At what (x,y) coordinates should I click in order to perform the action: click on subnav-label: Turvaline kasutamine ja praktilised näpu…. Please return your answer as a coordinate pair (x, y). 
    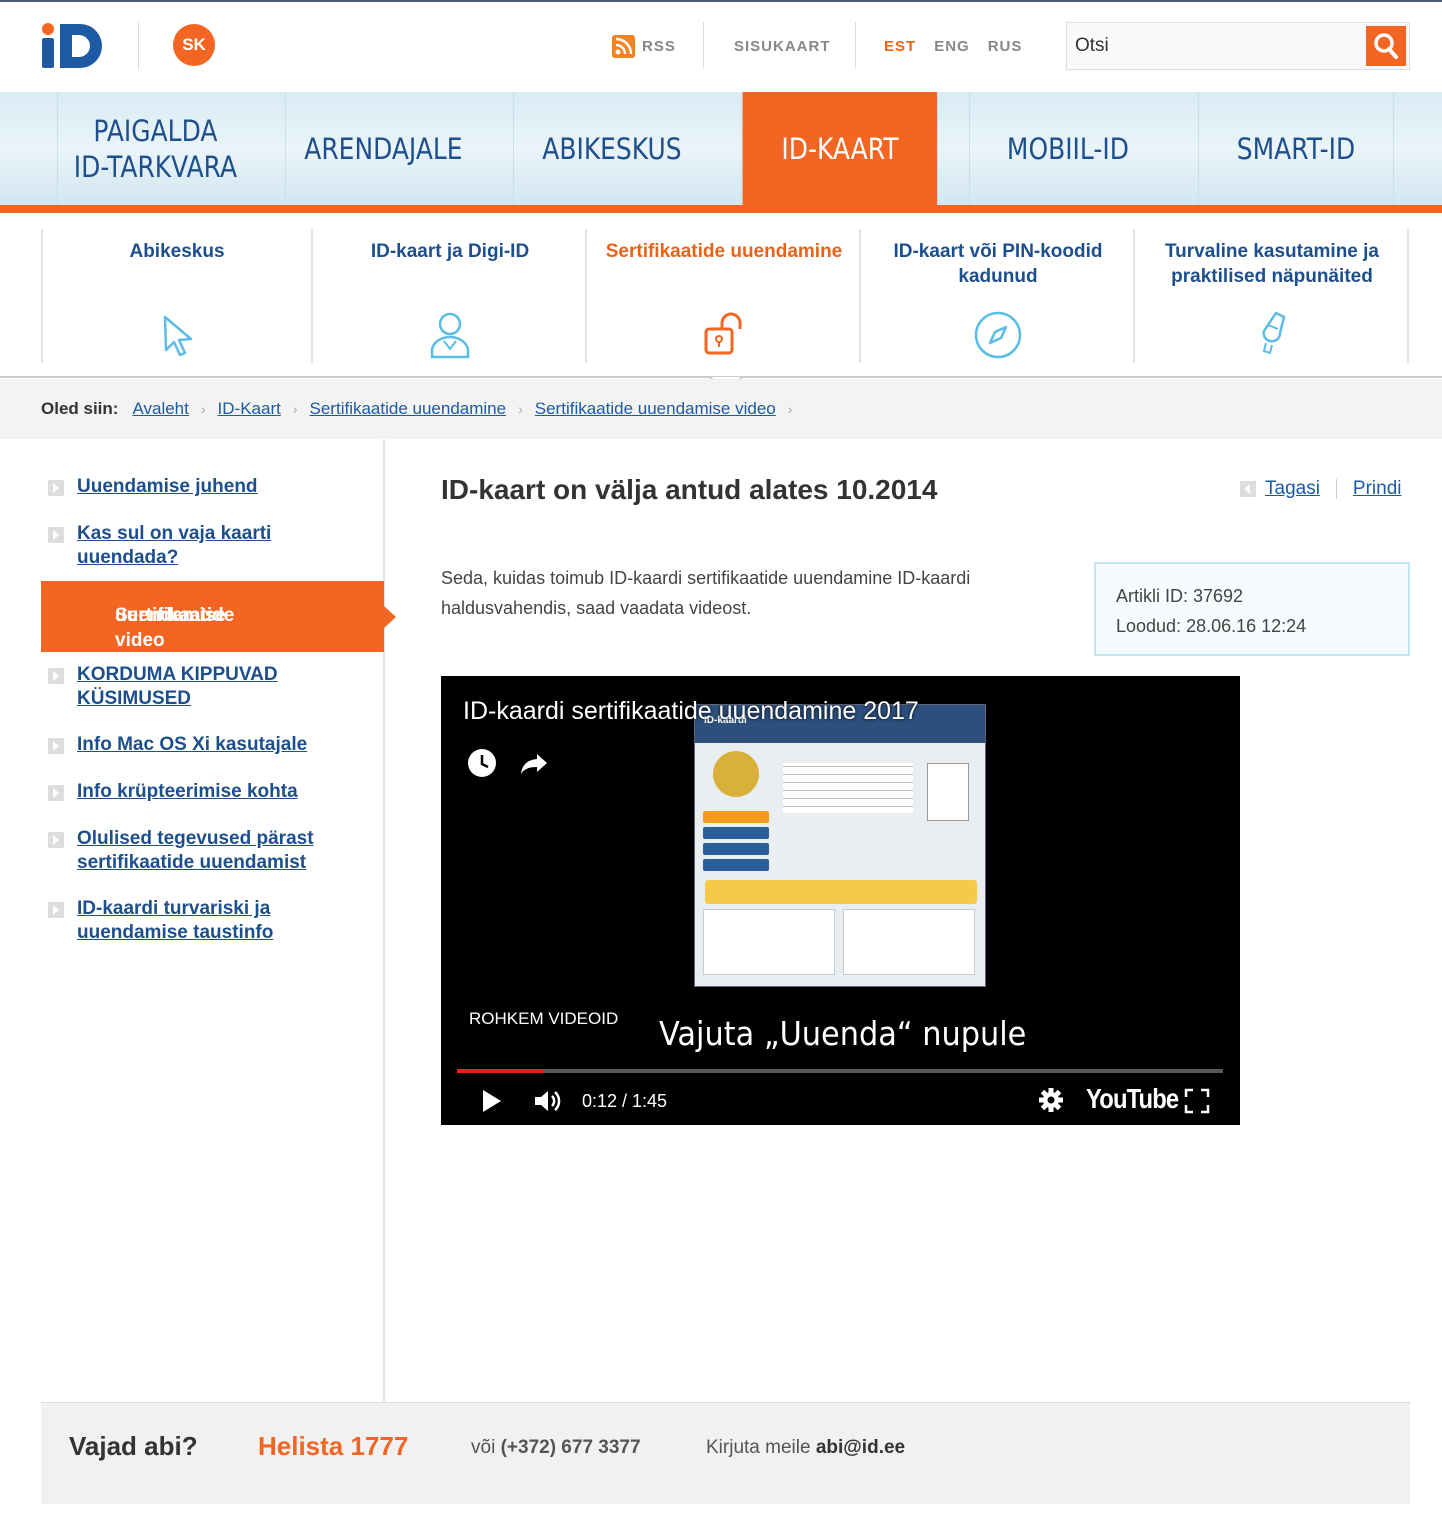
    Looking at the image, I should click on (1271, 264).